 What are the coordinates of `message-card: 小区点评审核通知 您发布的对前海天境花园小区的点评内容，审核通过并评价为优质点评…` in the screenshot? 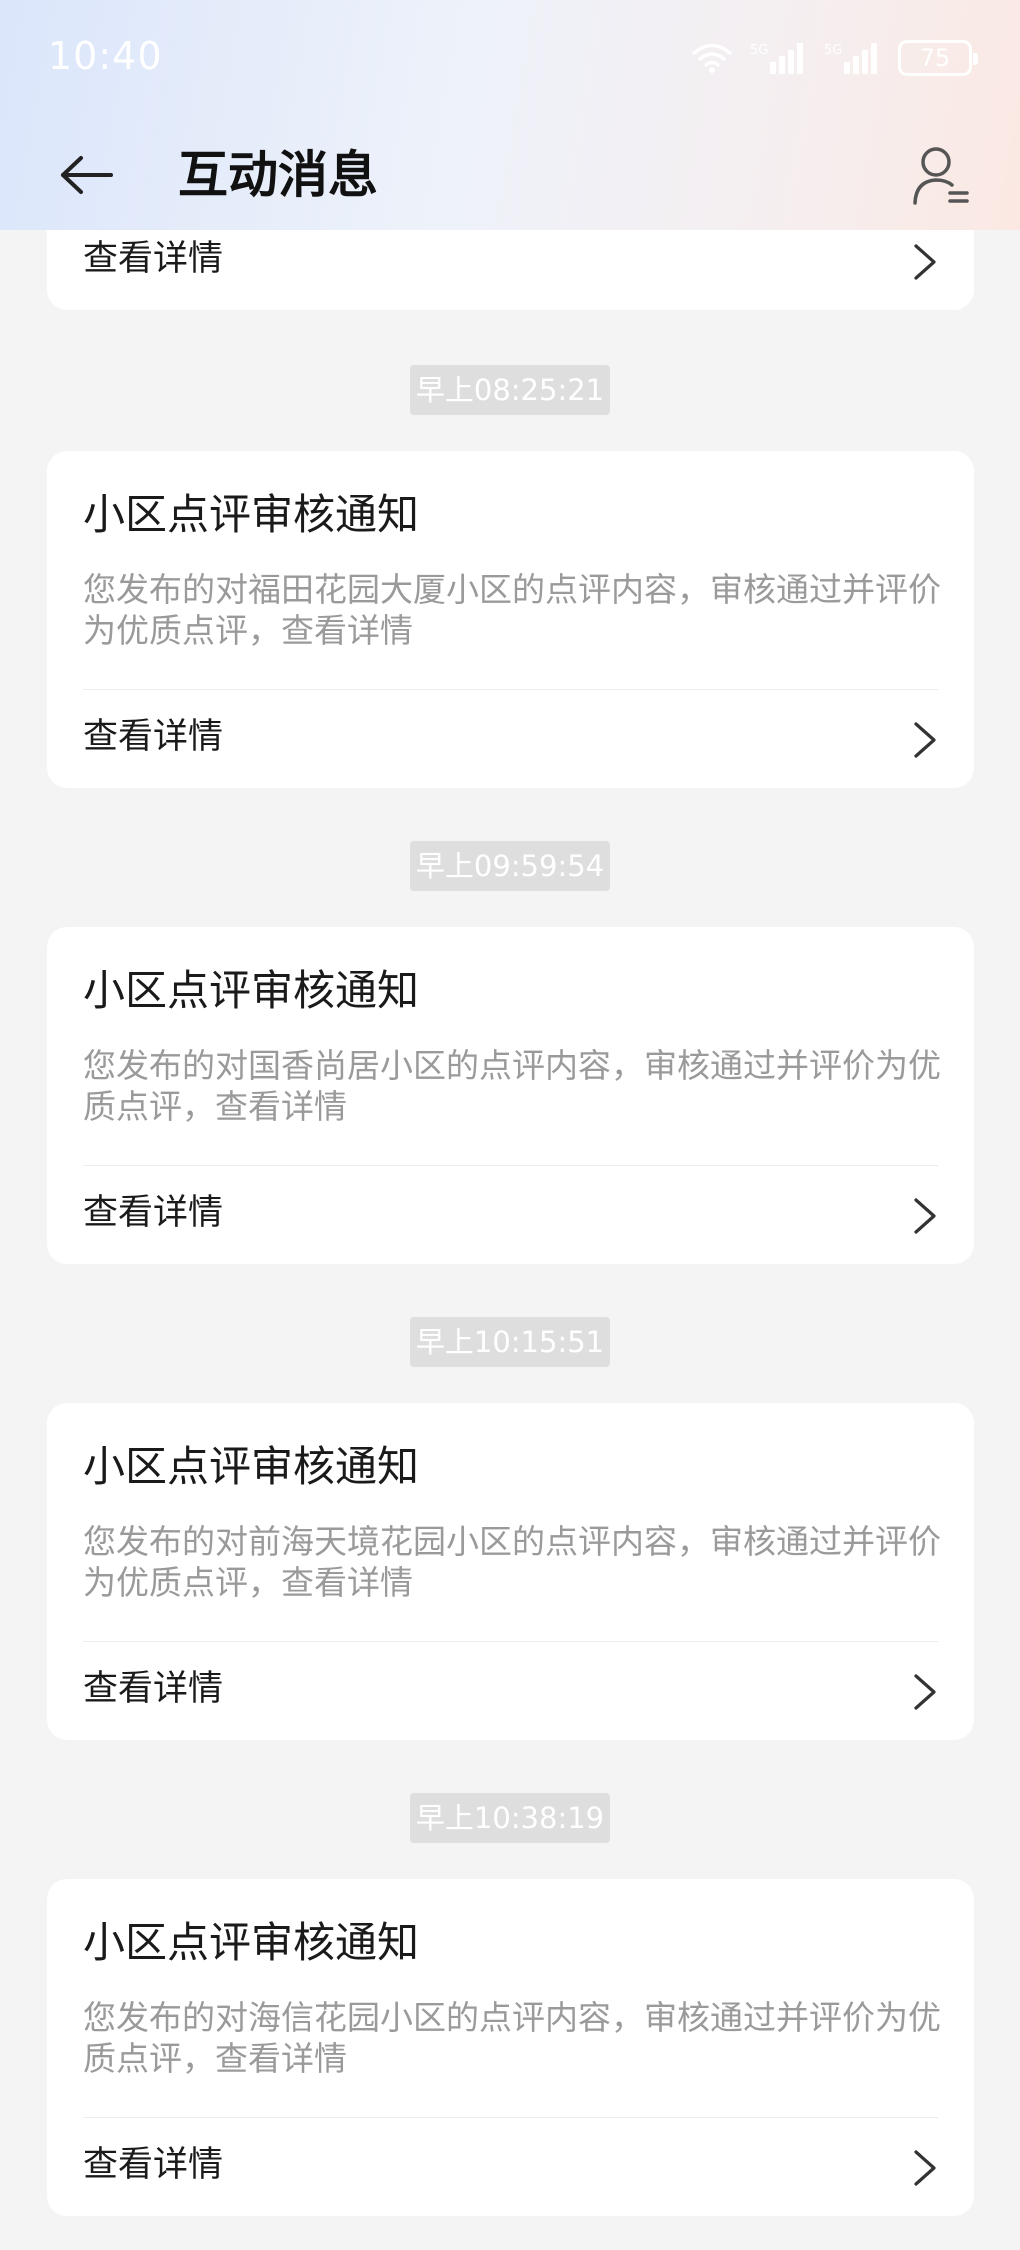 It's located at (510, 1571).